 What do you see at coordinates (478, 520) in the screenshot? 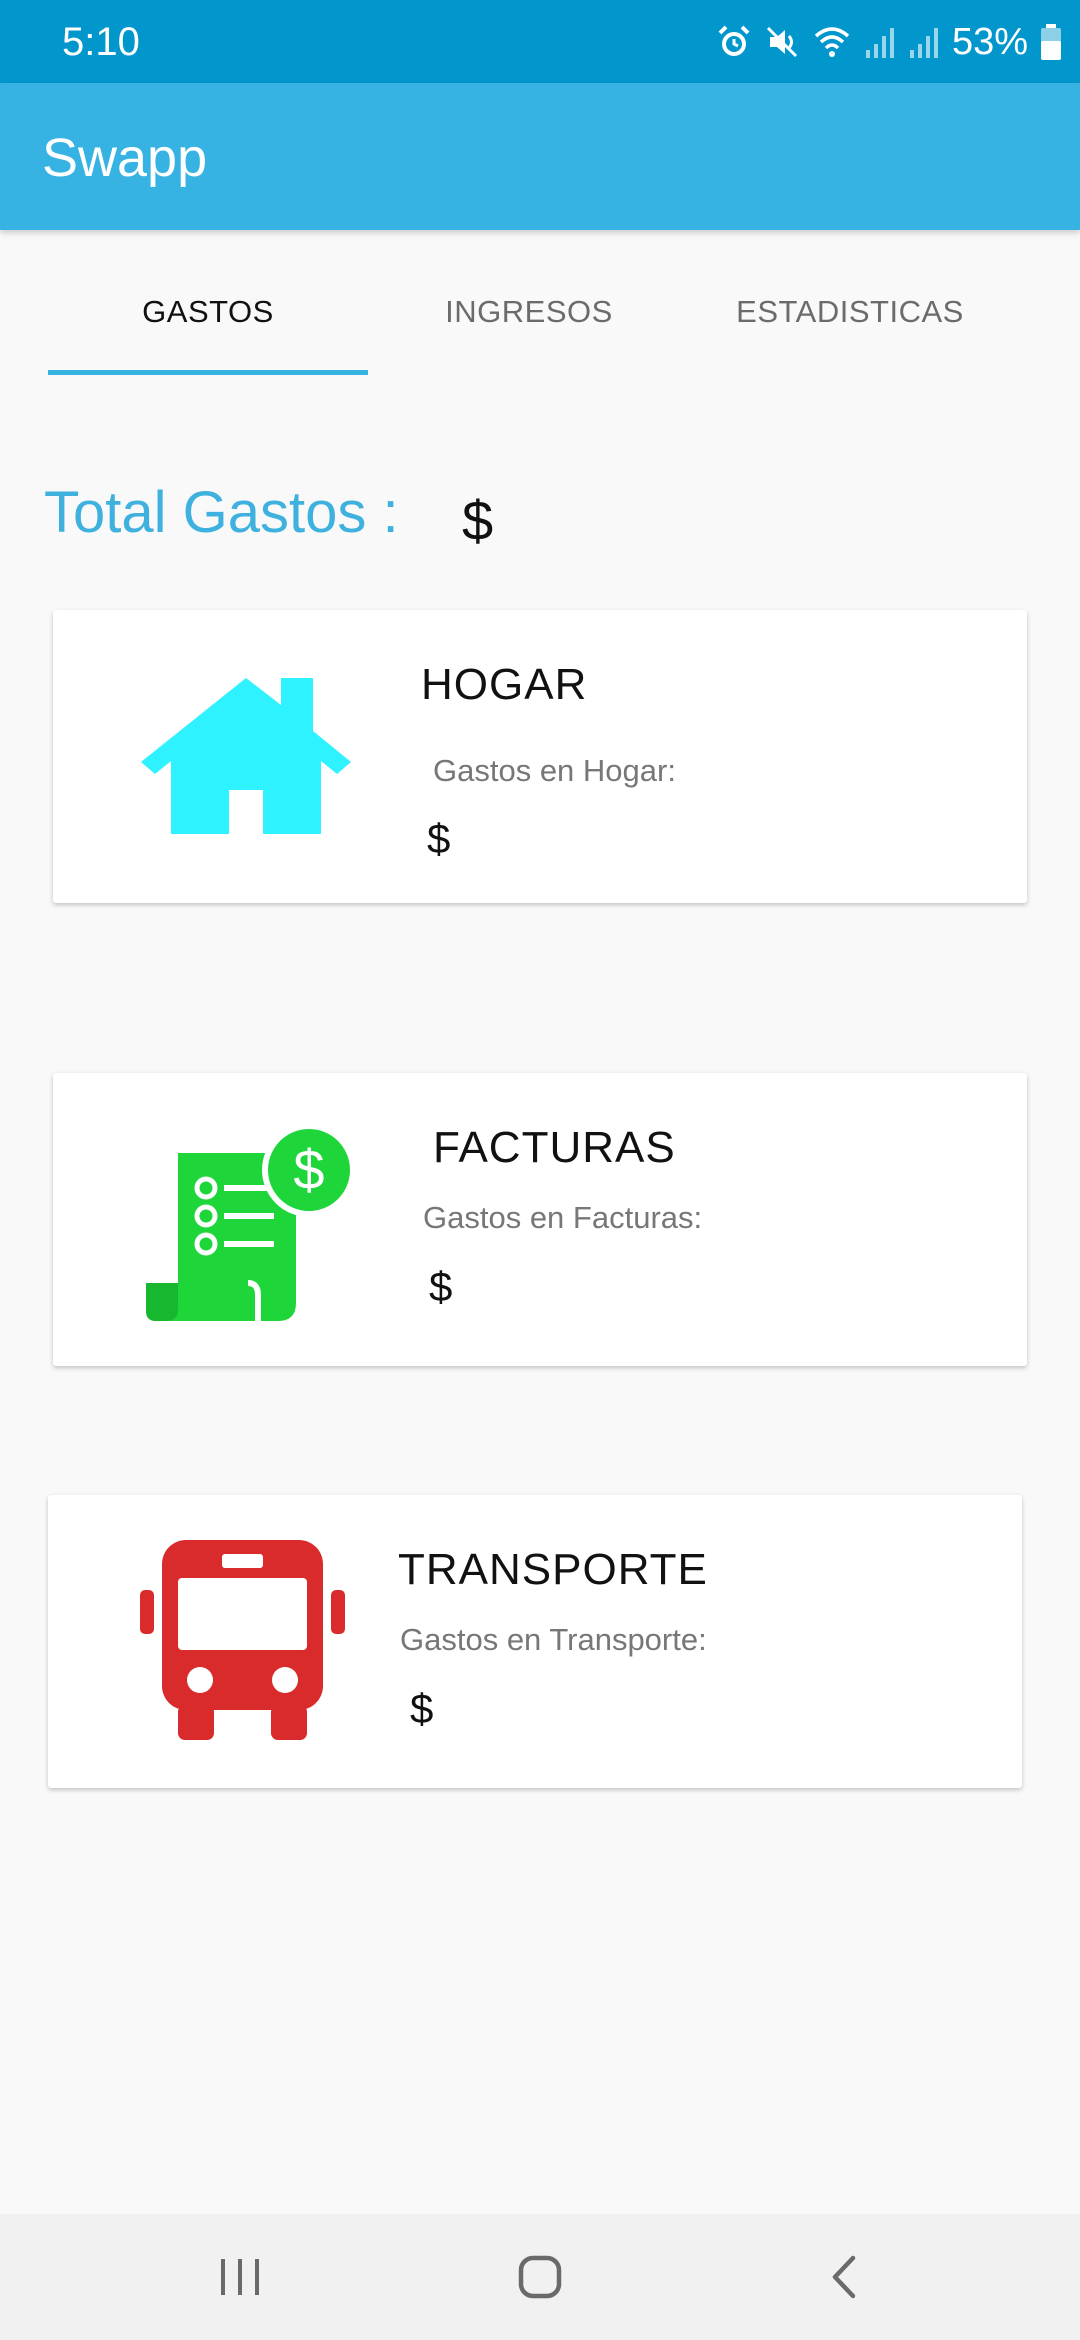
I see `total-gastos-value: $` at bounding box center [478, 520].